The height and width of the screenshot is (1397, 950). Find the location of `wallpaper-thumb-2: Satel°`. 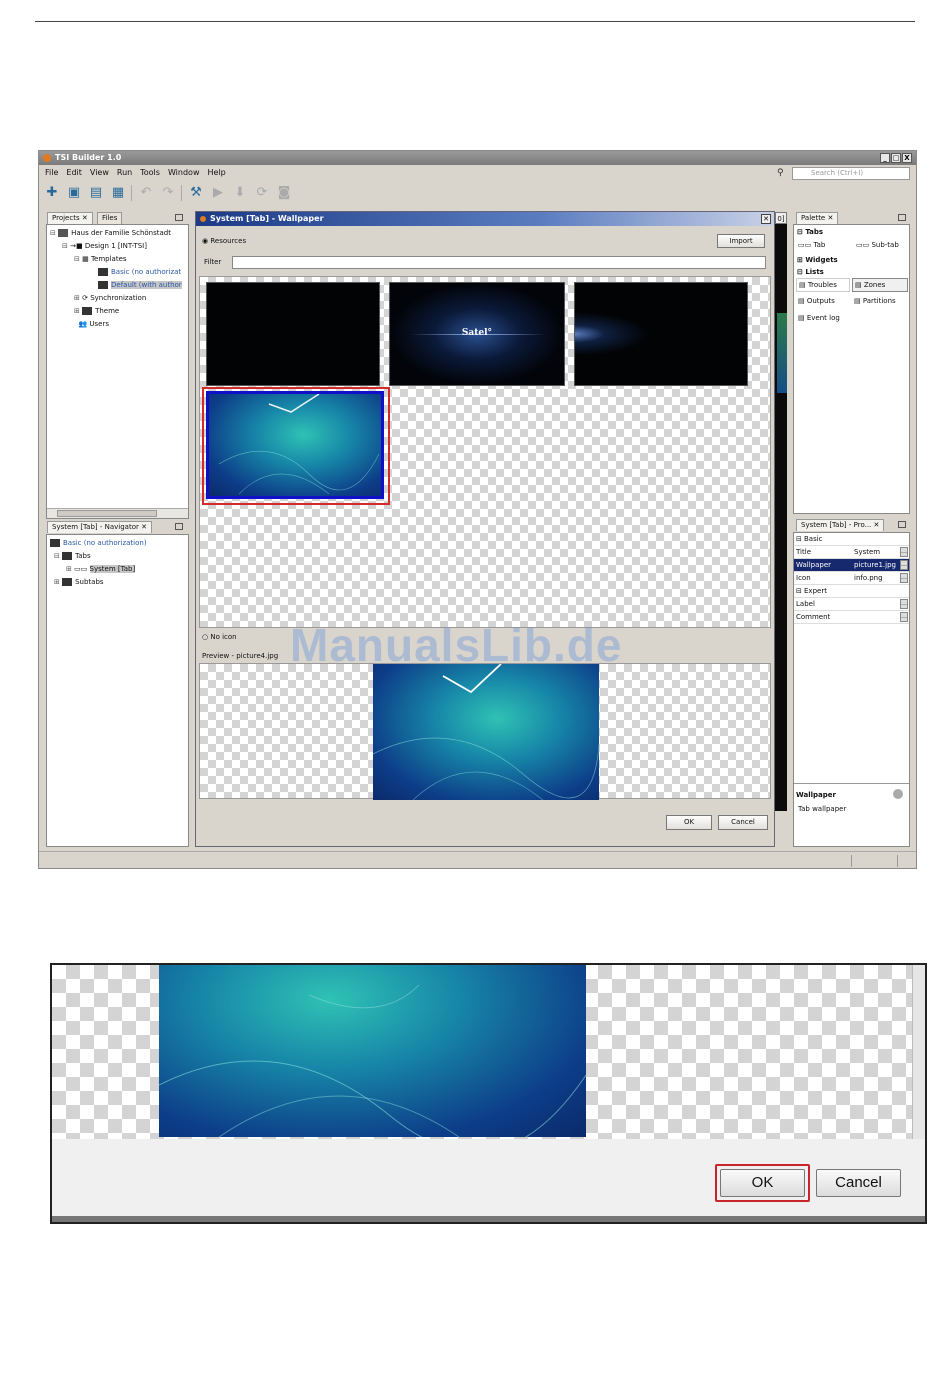

wallpaper-thumb-2: Satel° is located at coordinates (477, 334).